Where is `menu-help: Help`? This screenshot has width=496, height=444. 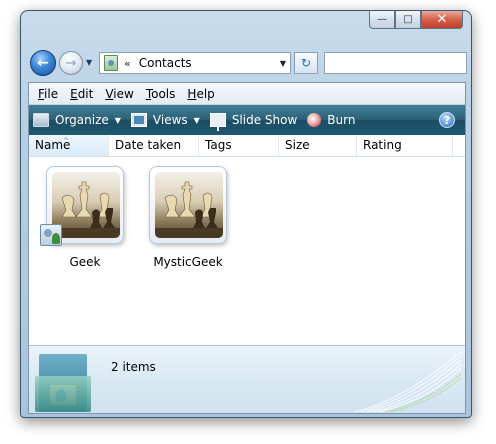
menu-help: Help is located at coordinates (200, 94).